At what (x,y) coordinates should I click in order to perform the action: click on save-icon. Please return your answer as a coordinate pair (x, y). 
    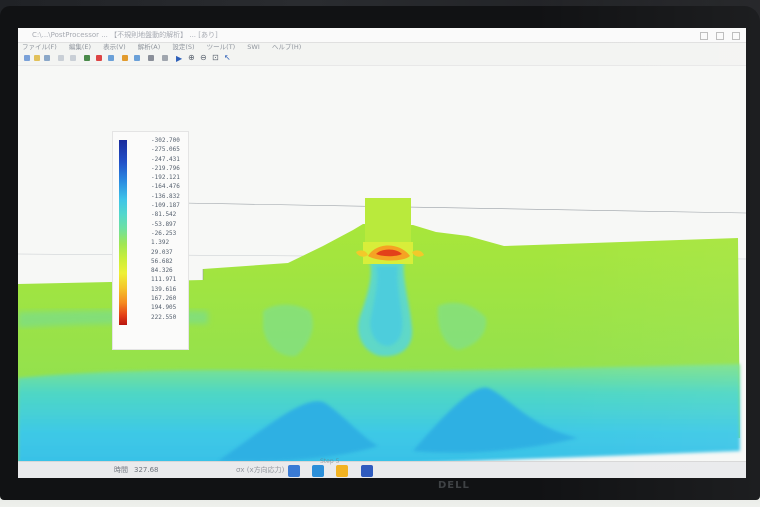
    Looking at the image, I should click on (47, 58).